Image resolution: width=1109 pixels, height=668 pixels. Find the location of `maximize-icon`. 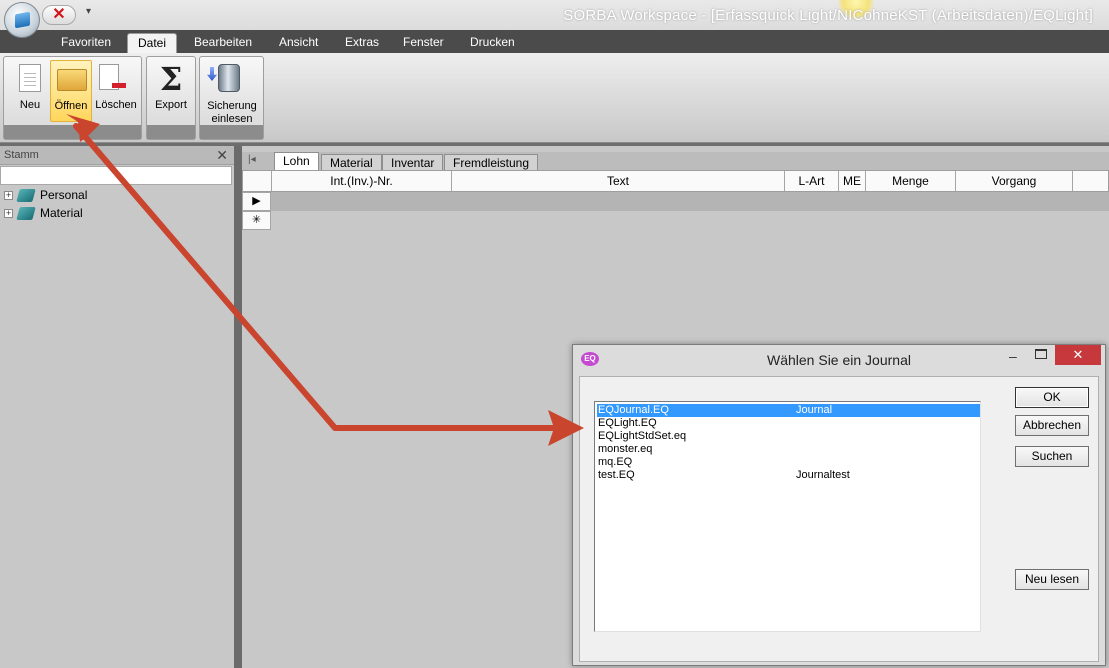

maximize-icon is located at coordinates (1041, 354).